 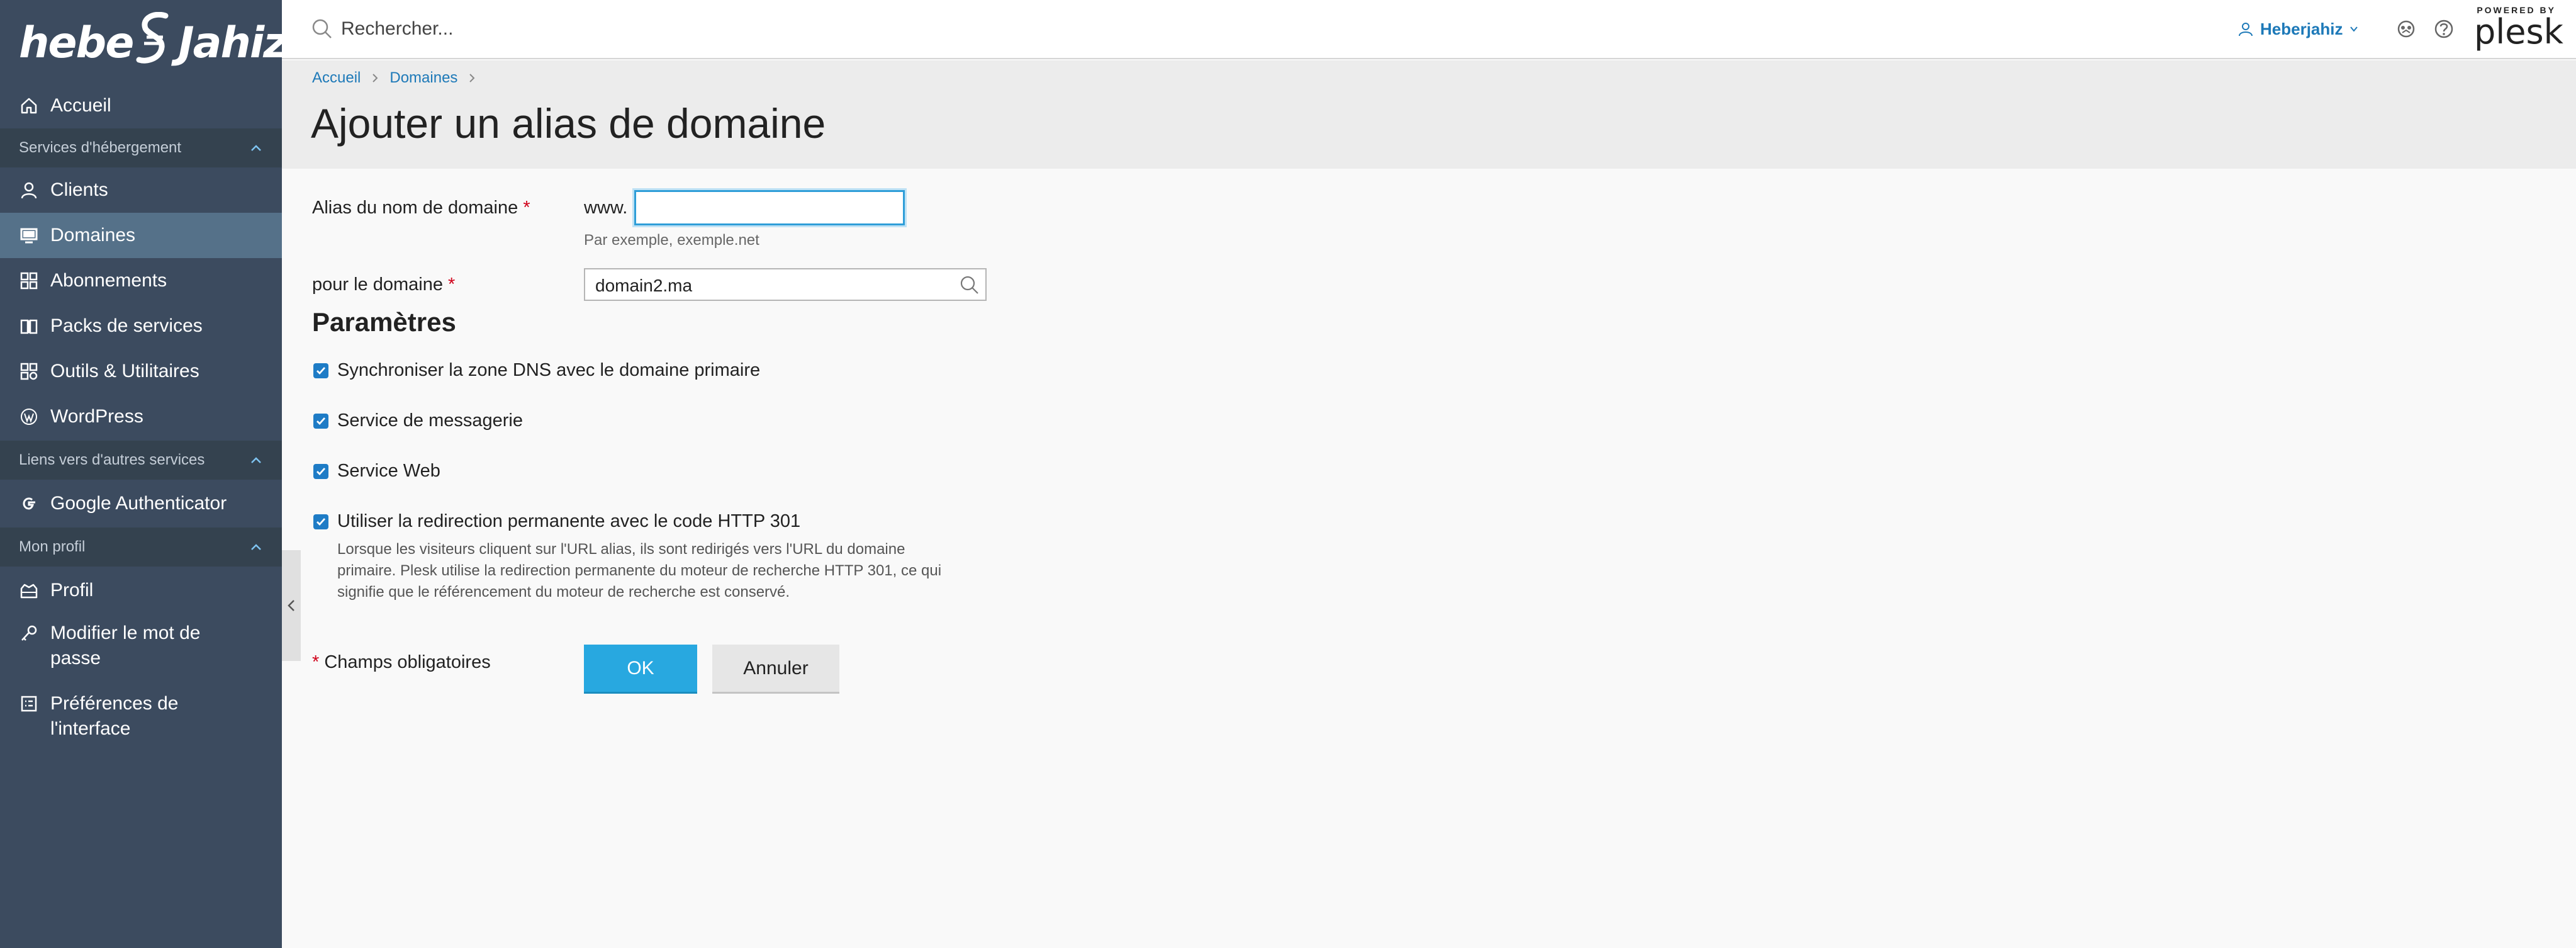 What do you see at coordinates (1429, 29) in the screenshot?
I see `top-bar: Heberjahiz POWERED BY plesk` at bounding box center [1429, 29].